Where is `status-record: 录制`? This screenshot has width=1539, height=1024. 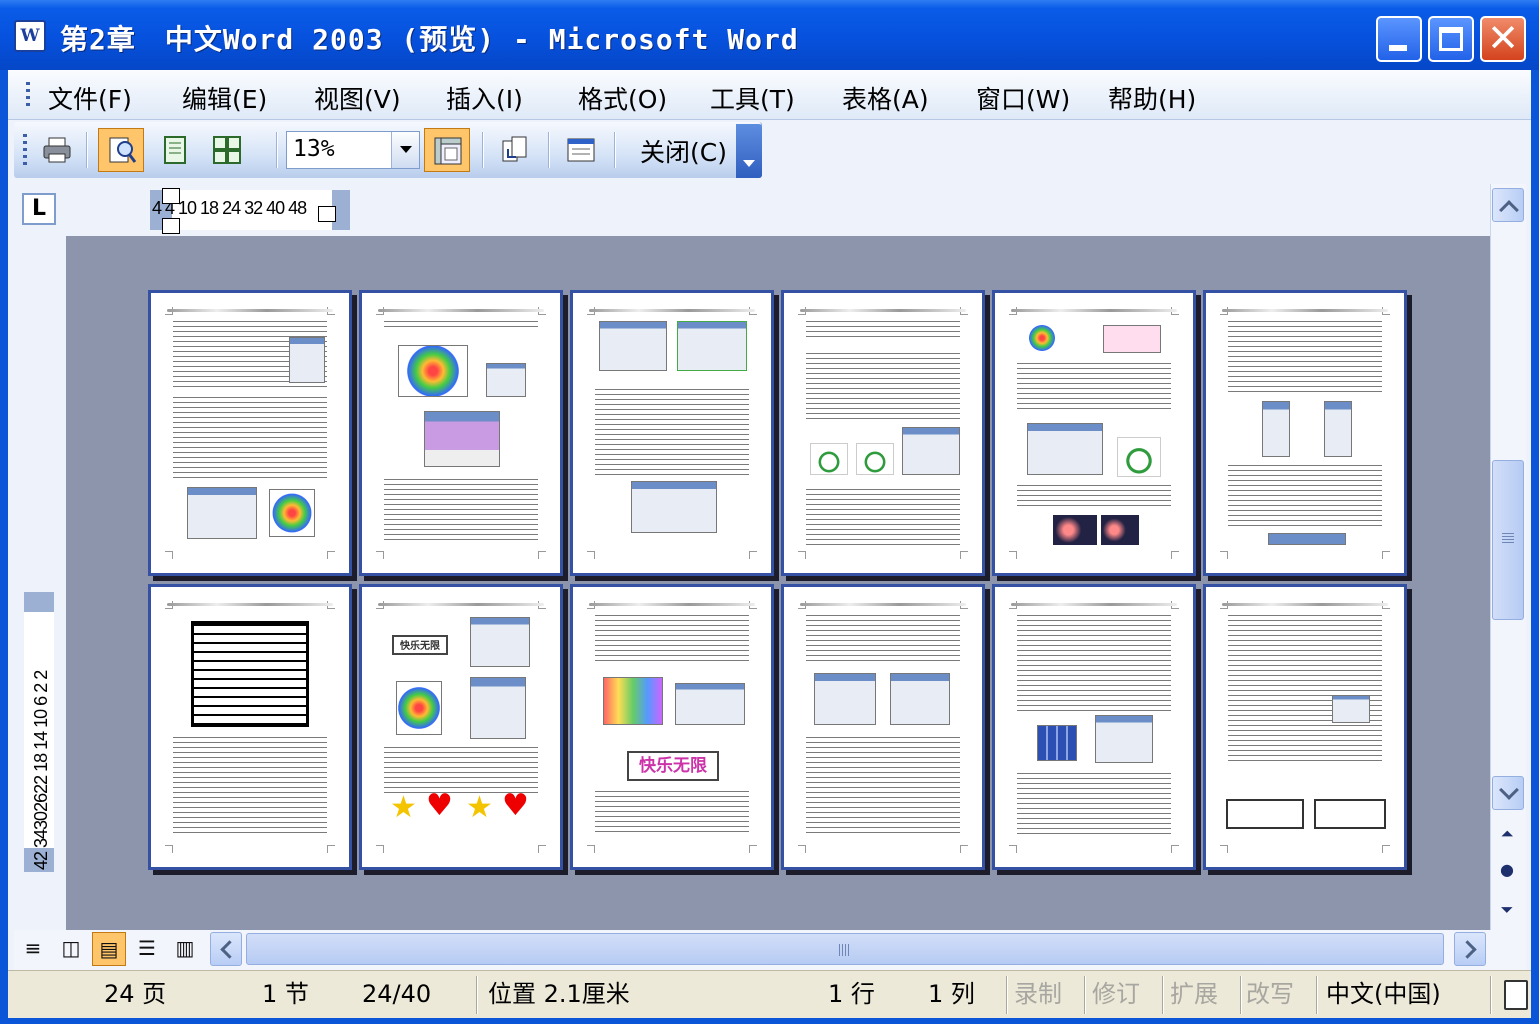
status-record: 录制 is located at coordinates (1038, 995).